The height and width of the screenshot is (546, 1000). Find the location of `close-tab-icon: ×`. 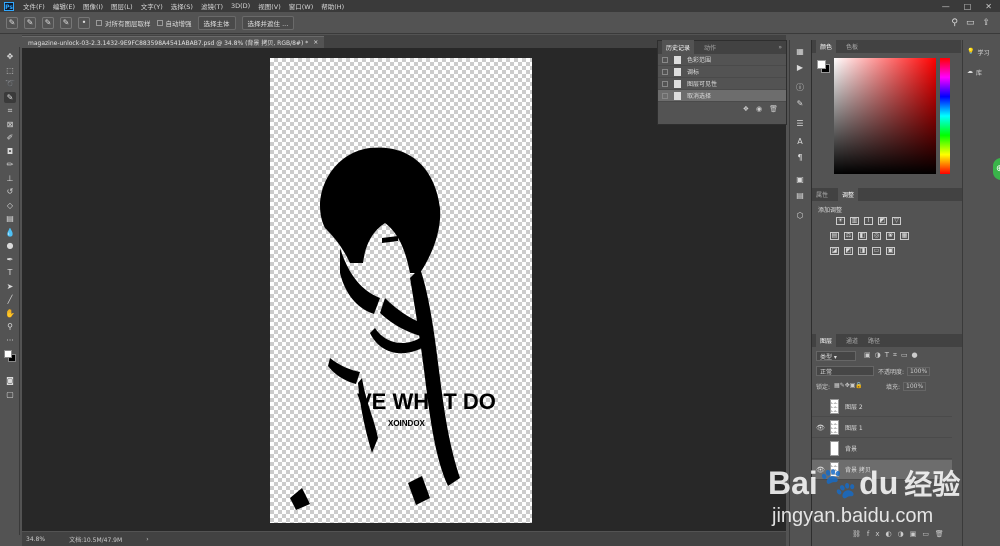

close-tab-icon: × is located at coordinates (315, 42).